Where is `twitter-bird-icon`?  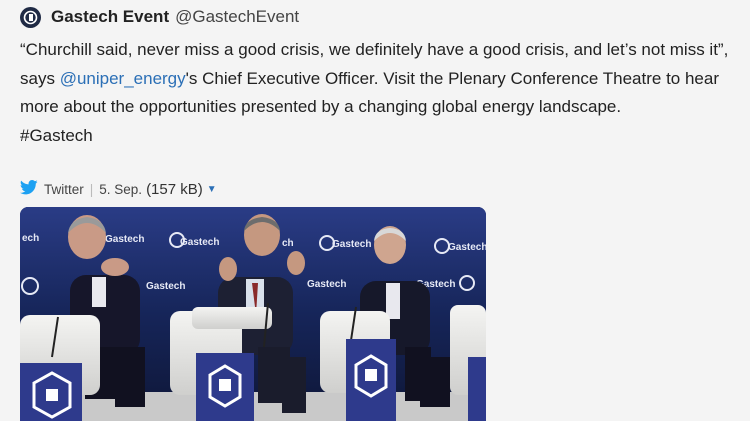
twitter-bird-icon is located at coordinates (28, 189).